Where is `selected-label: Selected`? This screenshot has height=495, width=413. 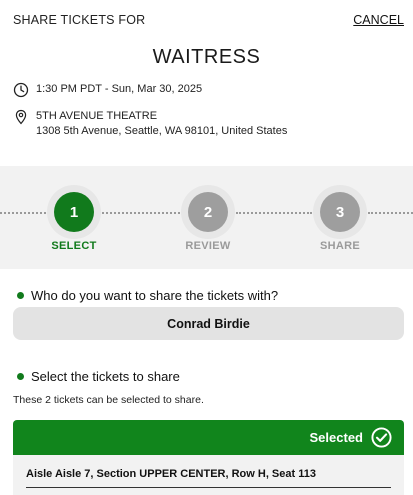
selected-label: Selected is located at coordinates (336, 437).